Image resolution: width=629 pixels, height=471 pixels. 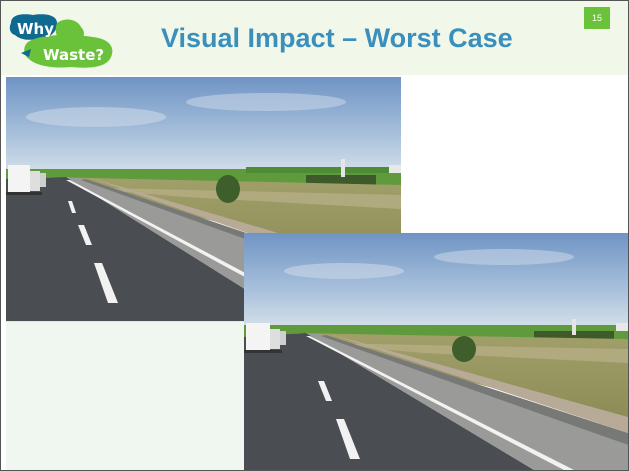 I want to click on blank-panel, so click(x=125, y=395).